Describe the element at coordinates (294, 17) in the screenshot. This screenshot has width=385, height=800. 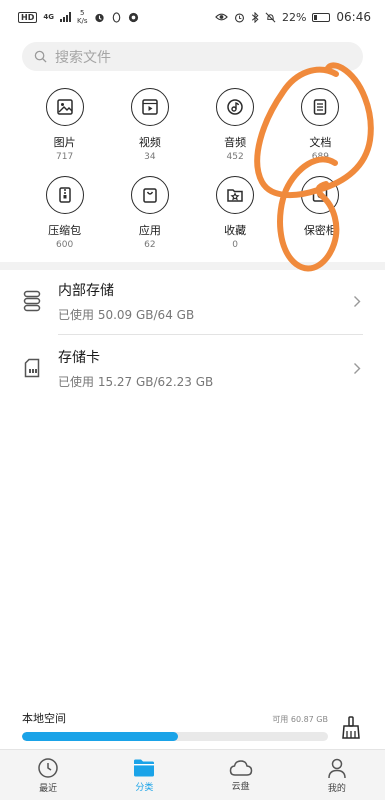
I see `battery-percent: 22%` at that location.